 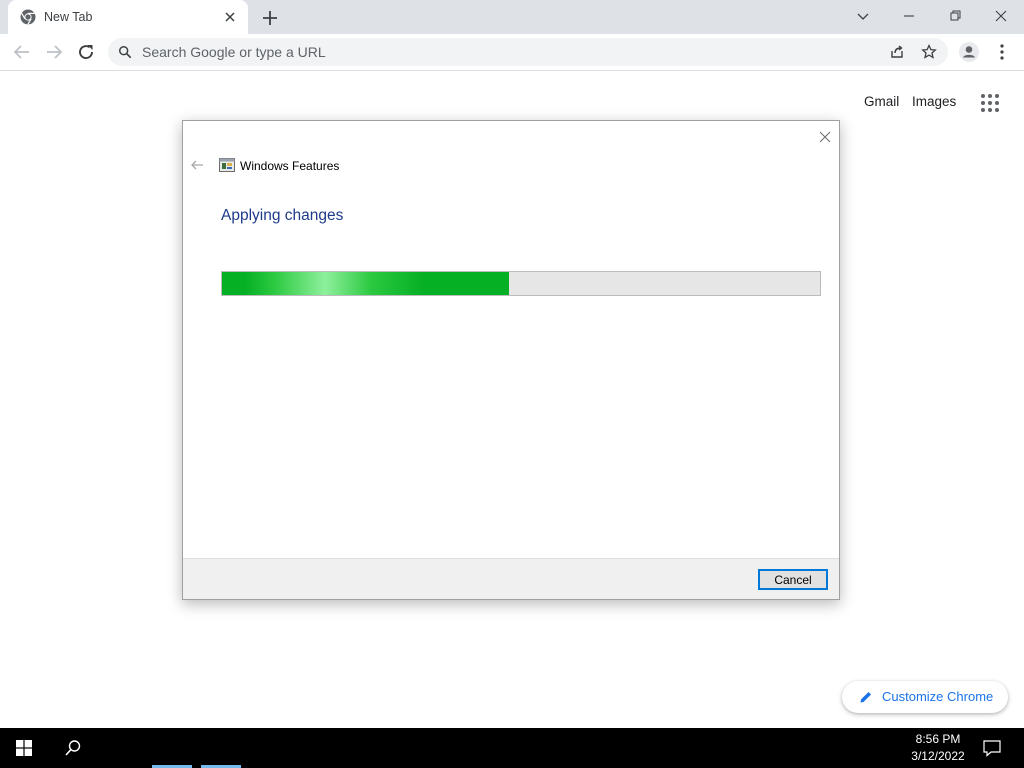 I want to click on share-icon, so click(x=897, y=52).